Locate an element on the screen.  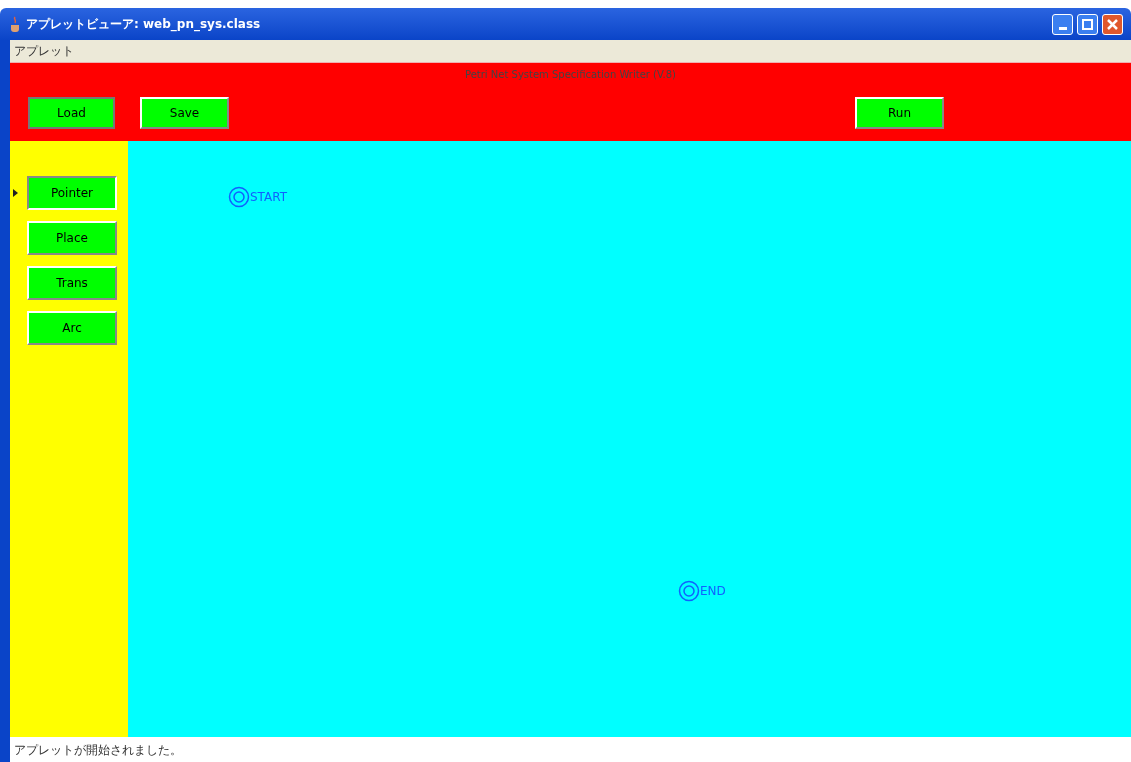
run-button: Run is located at coordinates (899, 113).